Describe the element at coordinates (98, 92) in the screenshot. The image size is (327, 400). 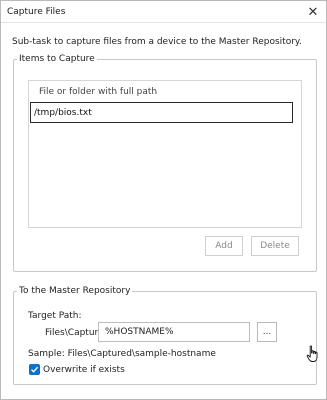
I see `column-header-path: File or folder with full path` at that location.